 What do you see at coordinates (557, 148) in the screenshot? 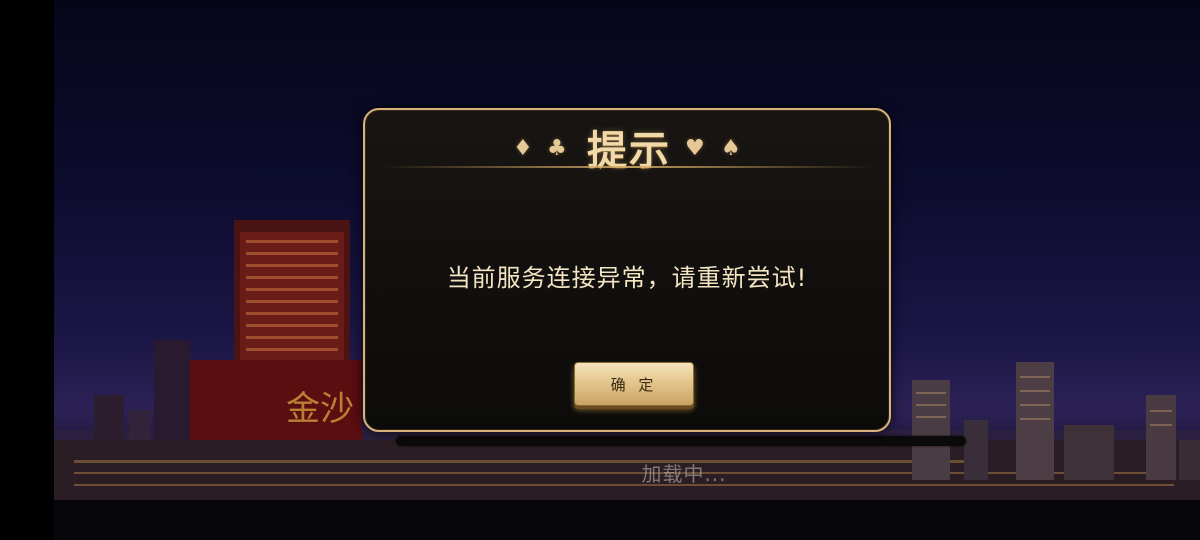
I see `club-suit-icon: ♣` at bounding box center [557, 148].